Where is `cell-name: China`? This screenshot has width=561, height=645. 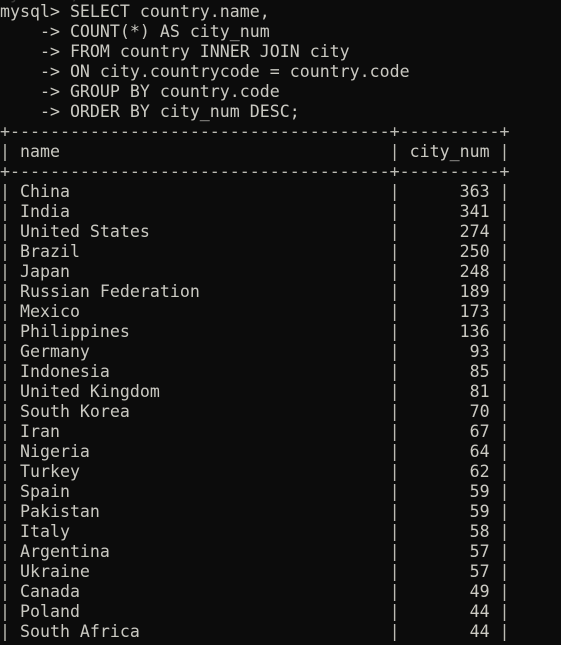
cell-name: China is located at coordinates (200, 191).